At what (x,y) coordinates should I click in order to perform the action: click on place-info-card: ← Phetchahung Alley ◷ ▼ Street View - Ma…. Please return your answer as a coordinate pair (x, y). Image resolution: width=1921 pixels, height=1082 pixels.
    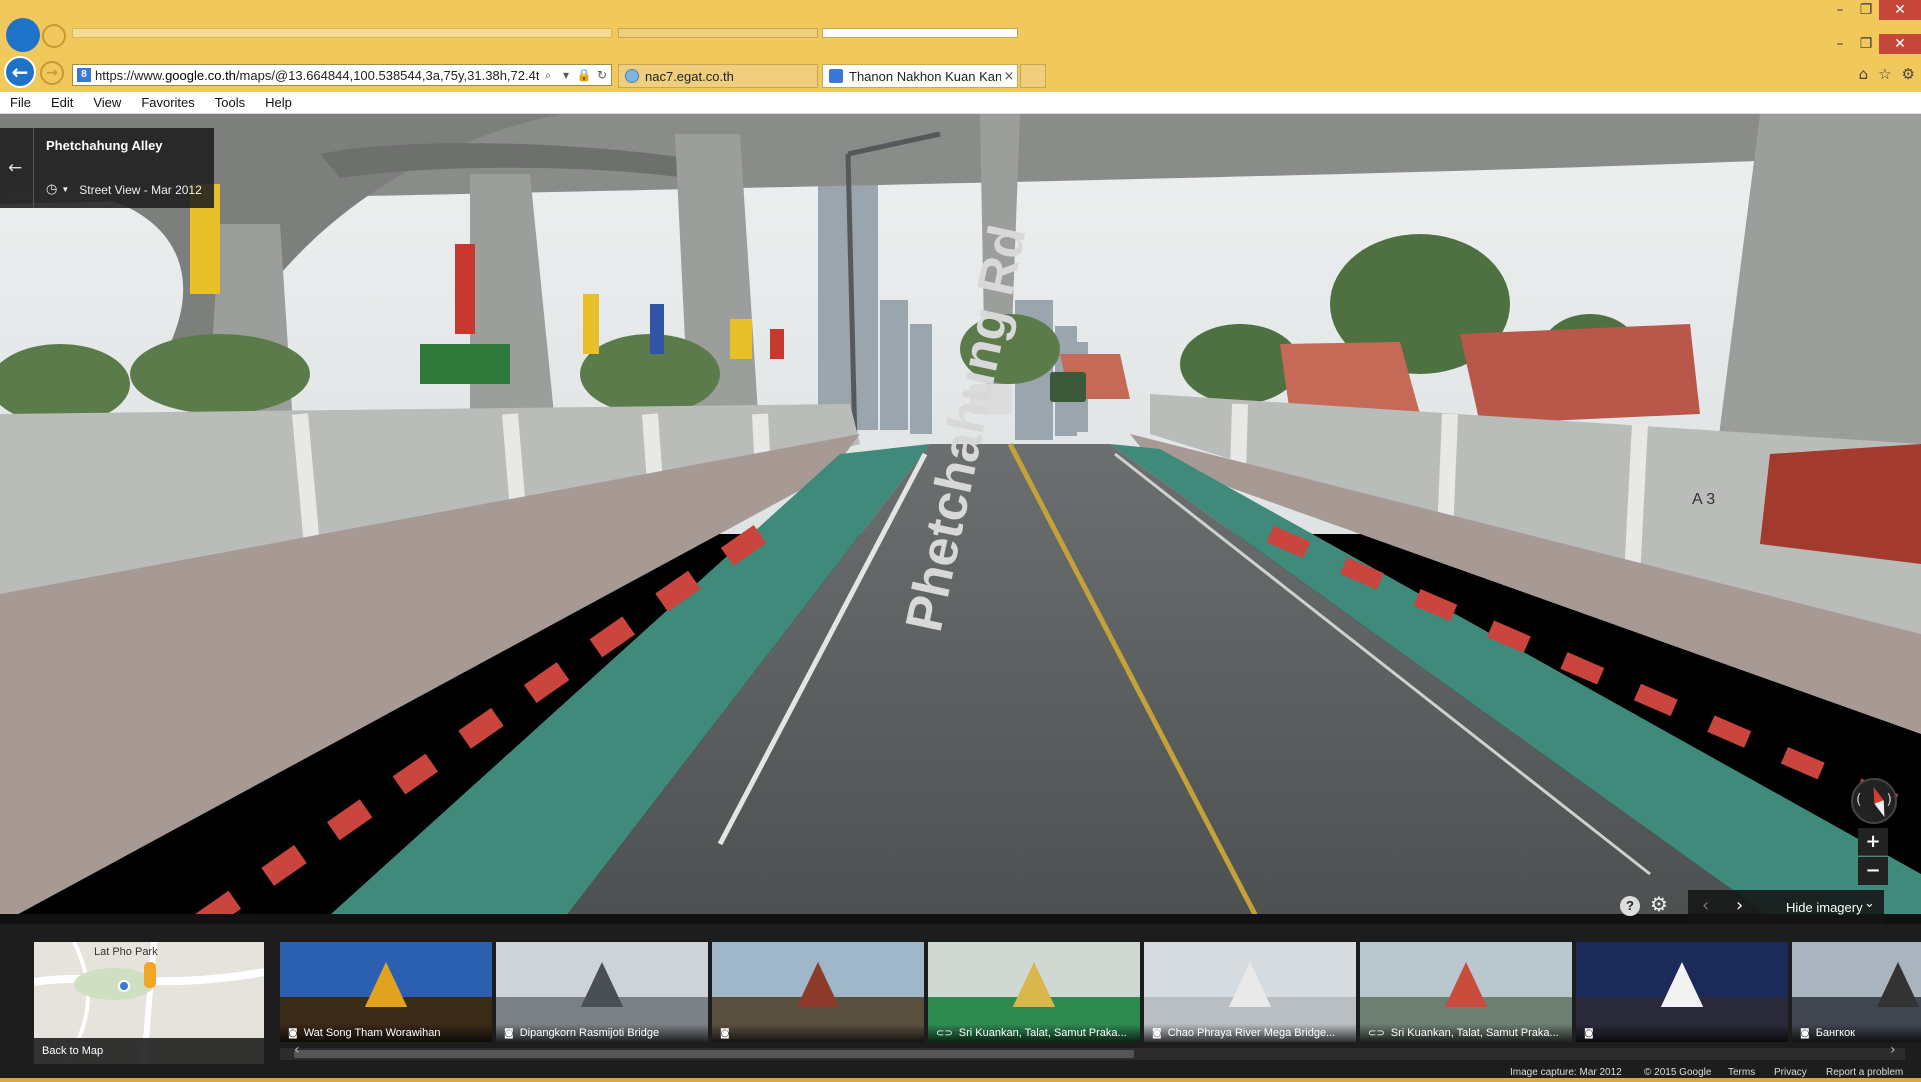
    Looking at the image, I should click on (107, 168).